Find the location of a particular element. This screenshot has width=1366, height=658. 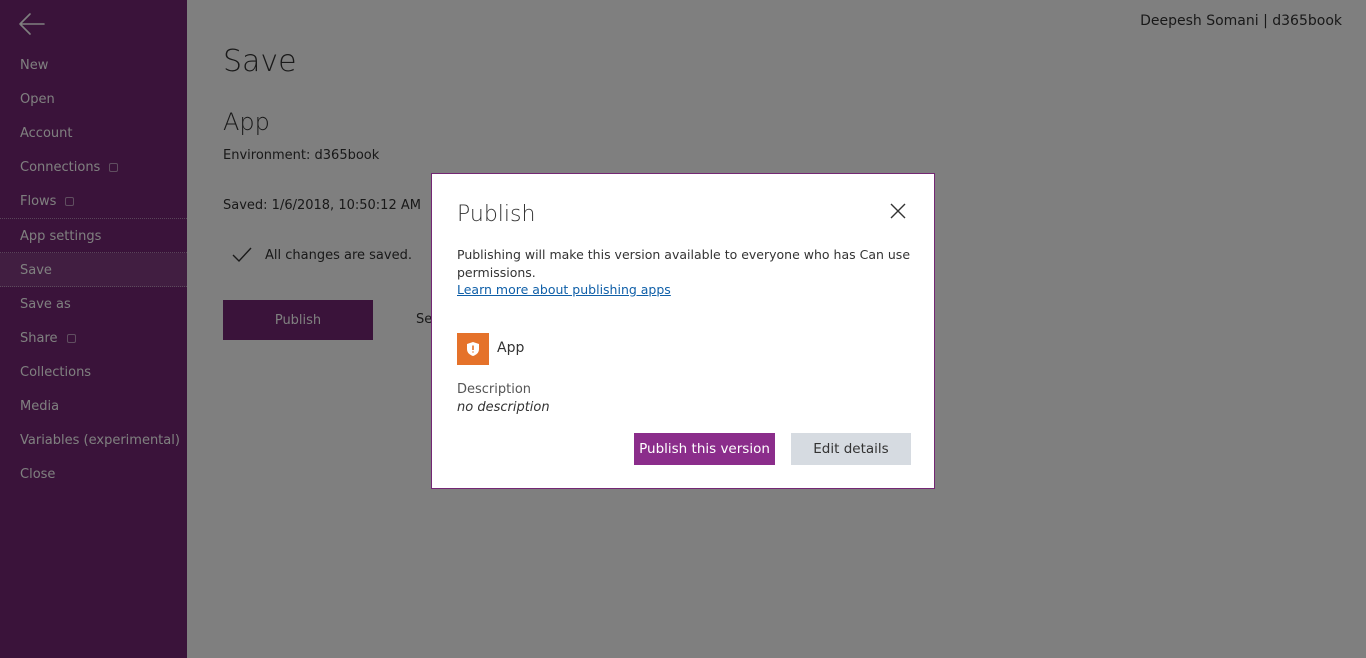

dialog-title: Publish is located at coordinates (496, 214).